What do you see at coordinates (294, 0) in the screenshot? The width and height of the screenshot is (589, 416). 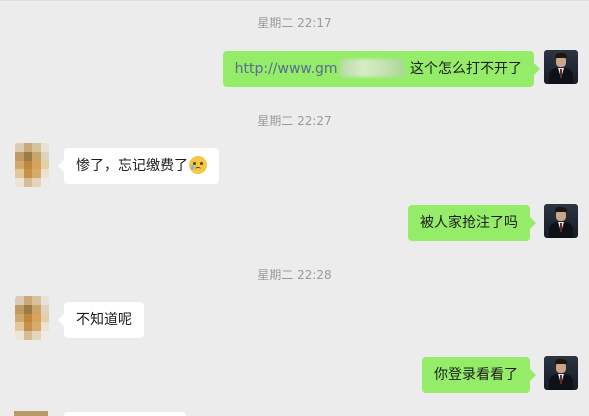 I see `divider` at bounding box center [294, 0].